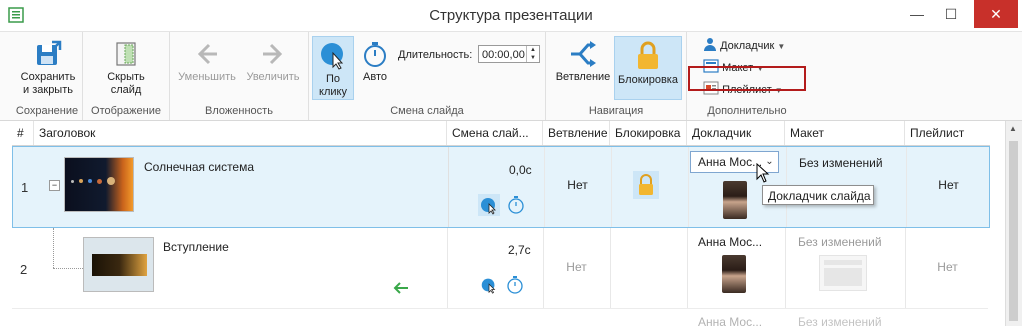 The width and height of the screenshot is (1022, 326). Describe the element at coordinates (845, 133) in the screenshot. I see `col-layout: Макет` at that location.